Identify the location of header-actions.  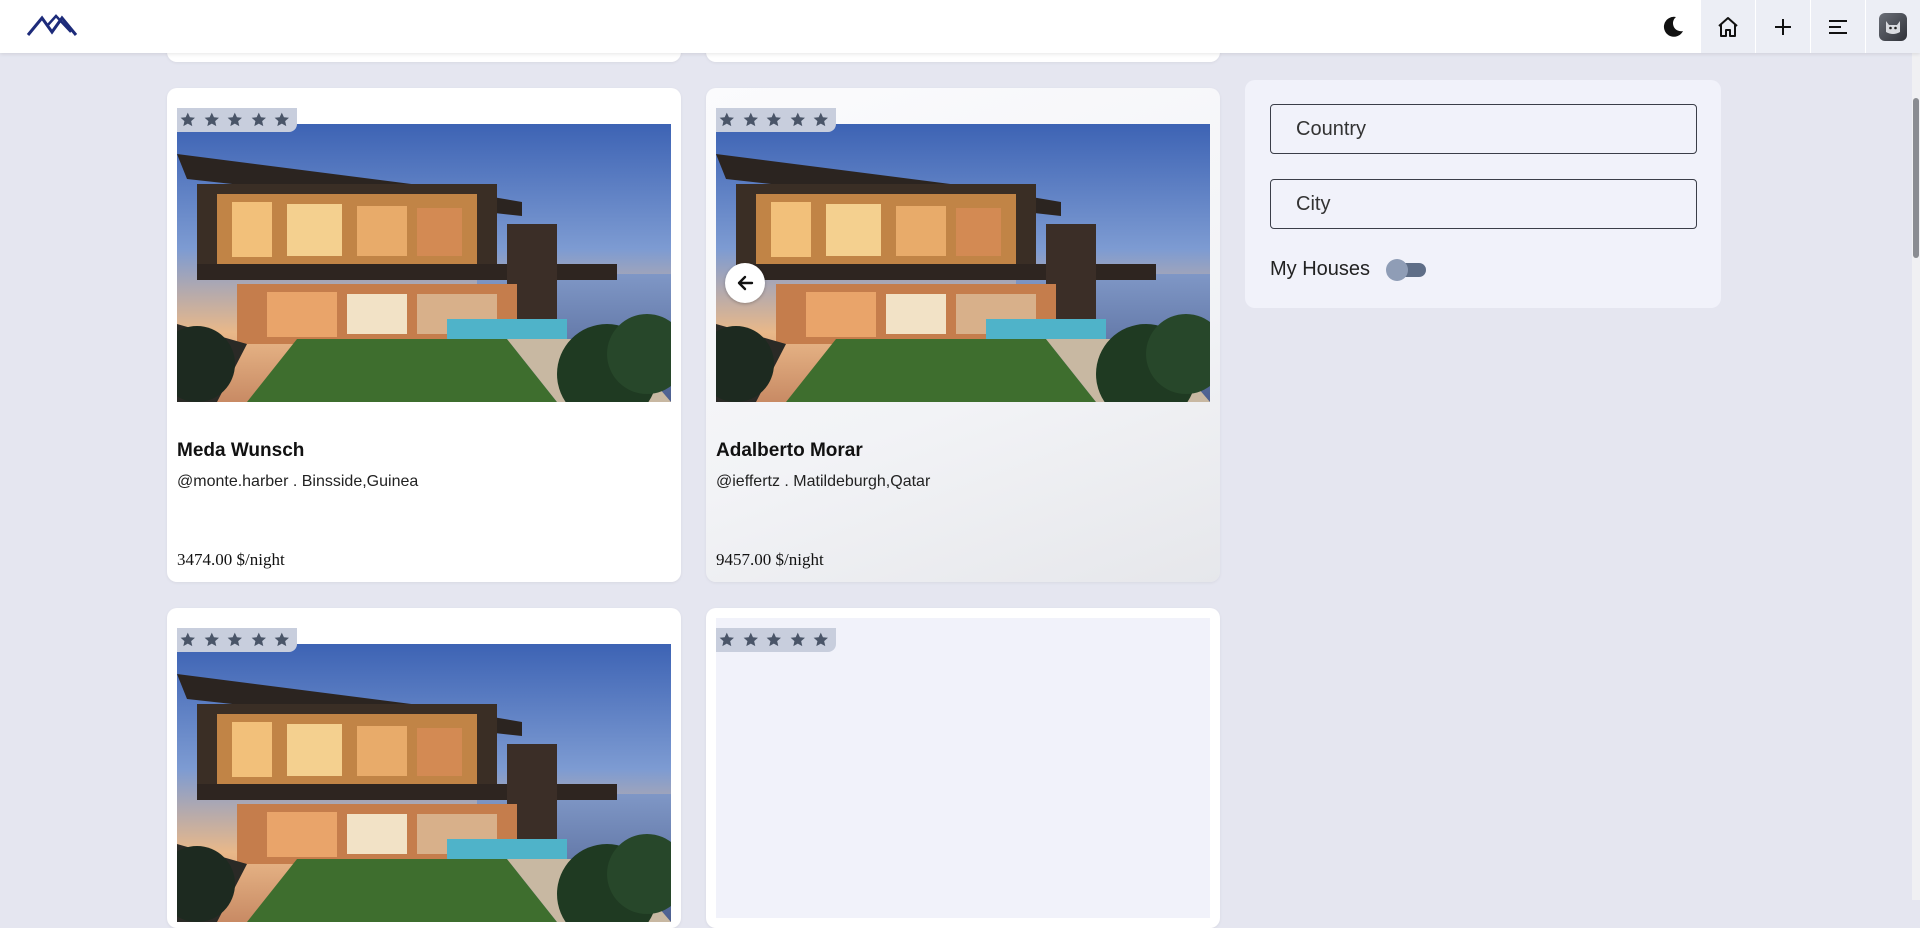
(1782, 26).